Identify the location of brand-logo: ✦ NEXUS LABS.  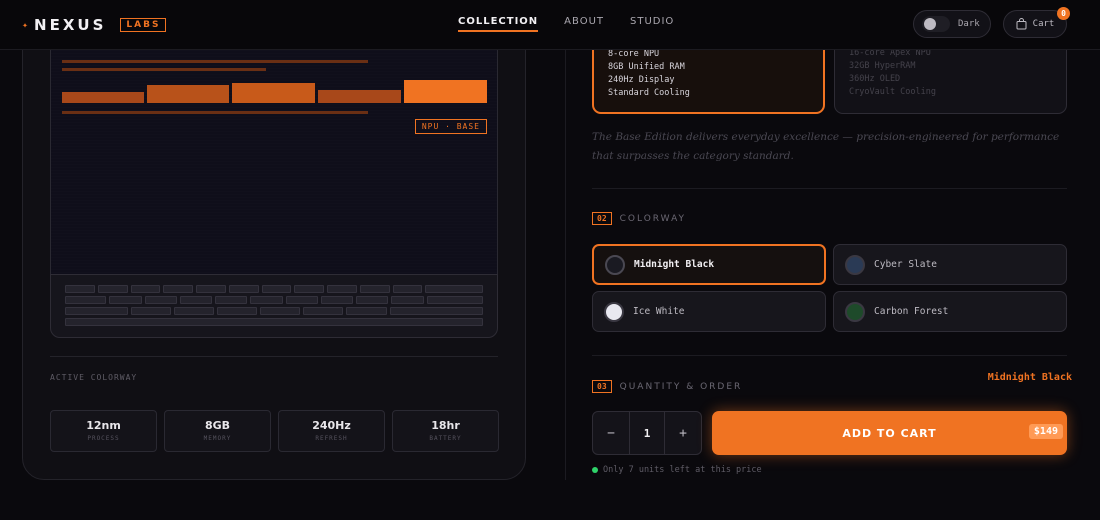
(94, 25).